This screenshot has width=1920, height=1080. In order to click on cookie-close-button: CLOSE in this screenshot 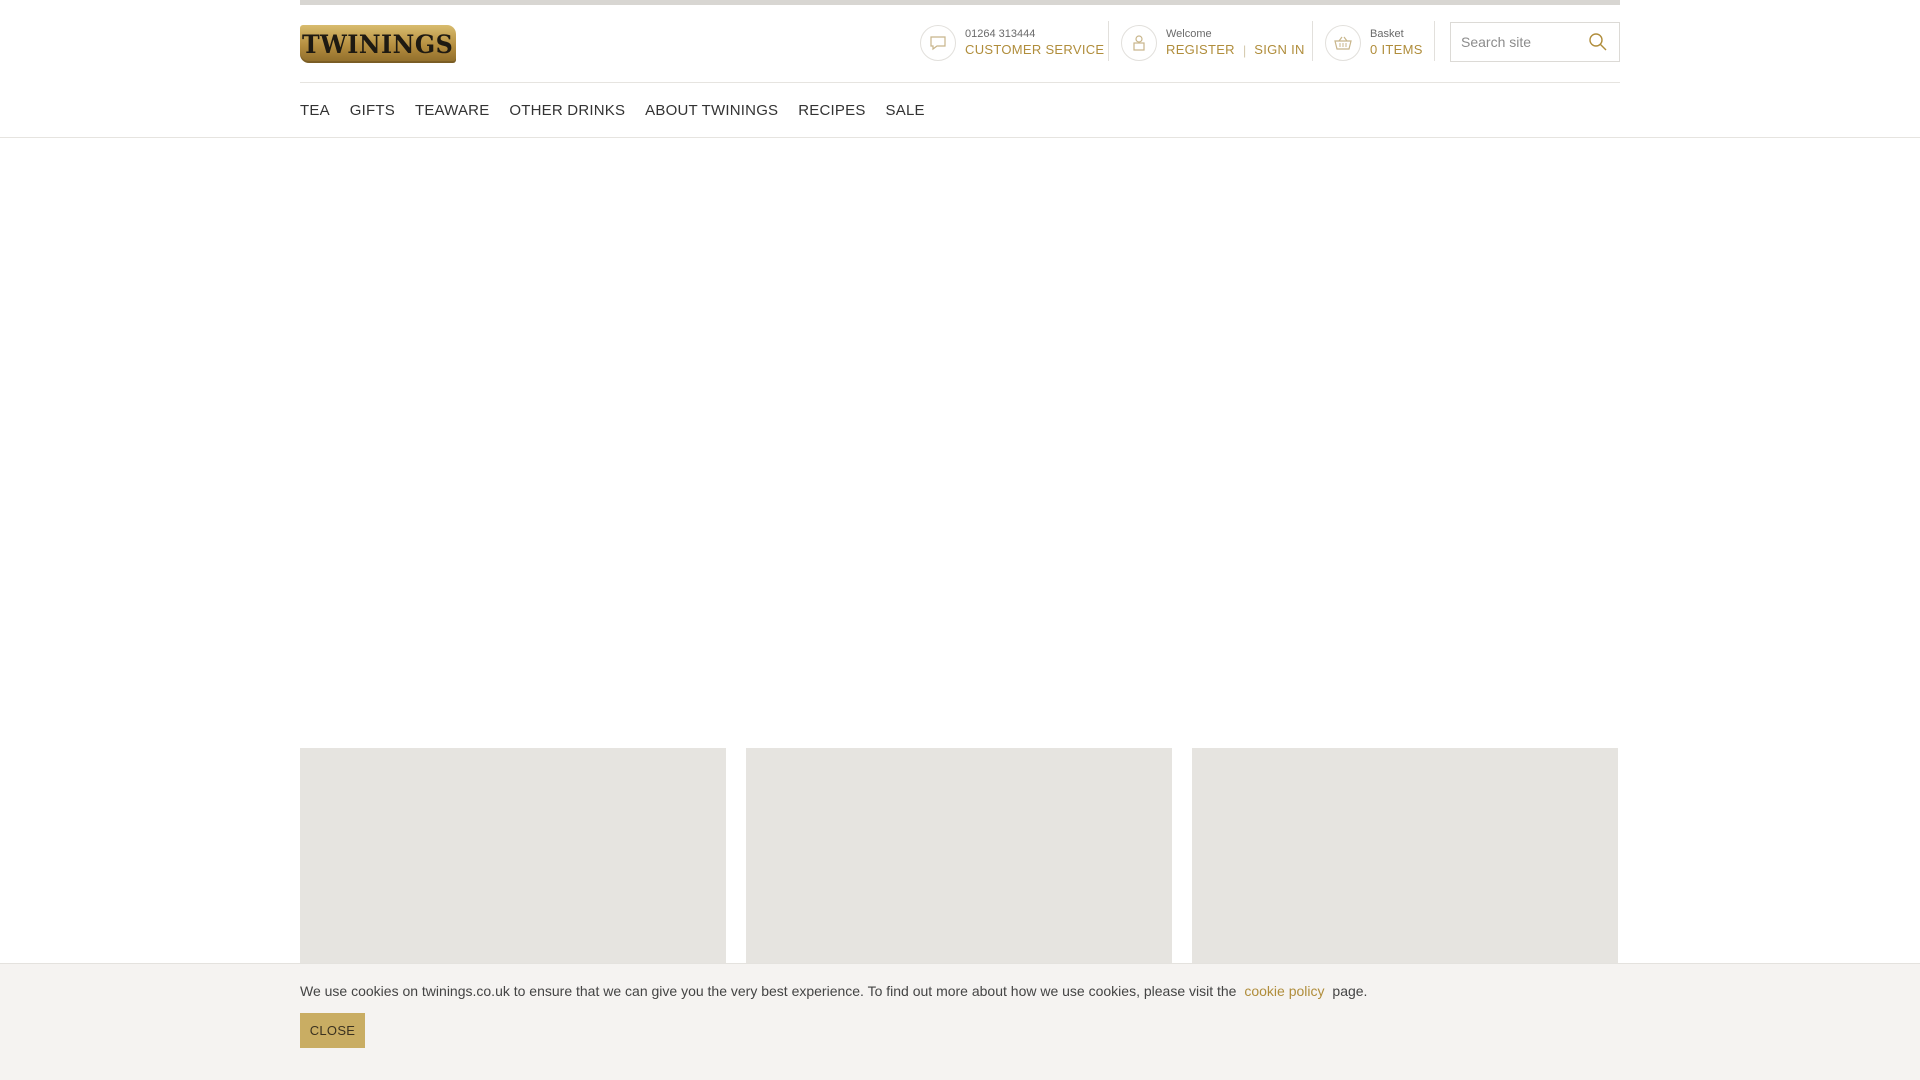, I will do `click(332, 1030)`.